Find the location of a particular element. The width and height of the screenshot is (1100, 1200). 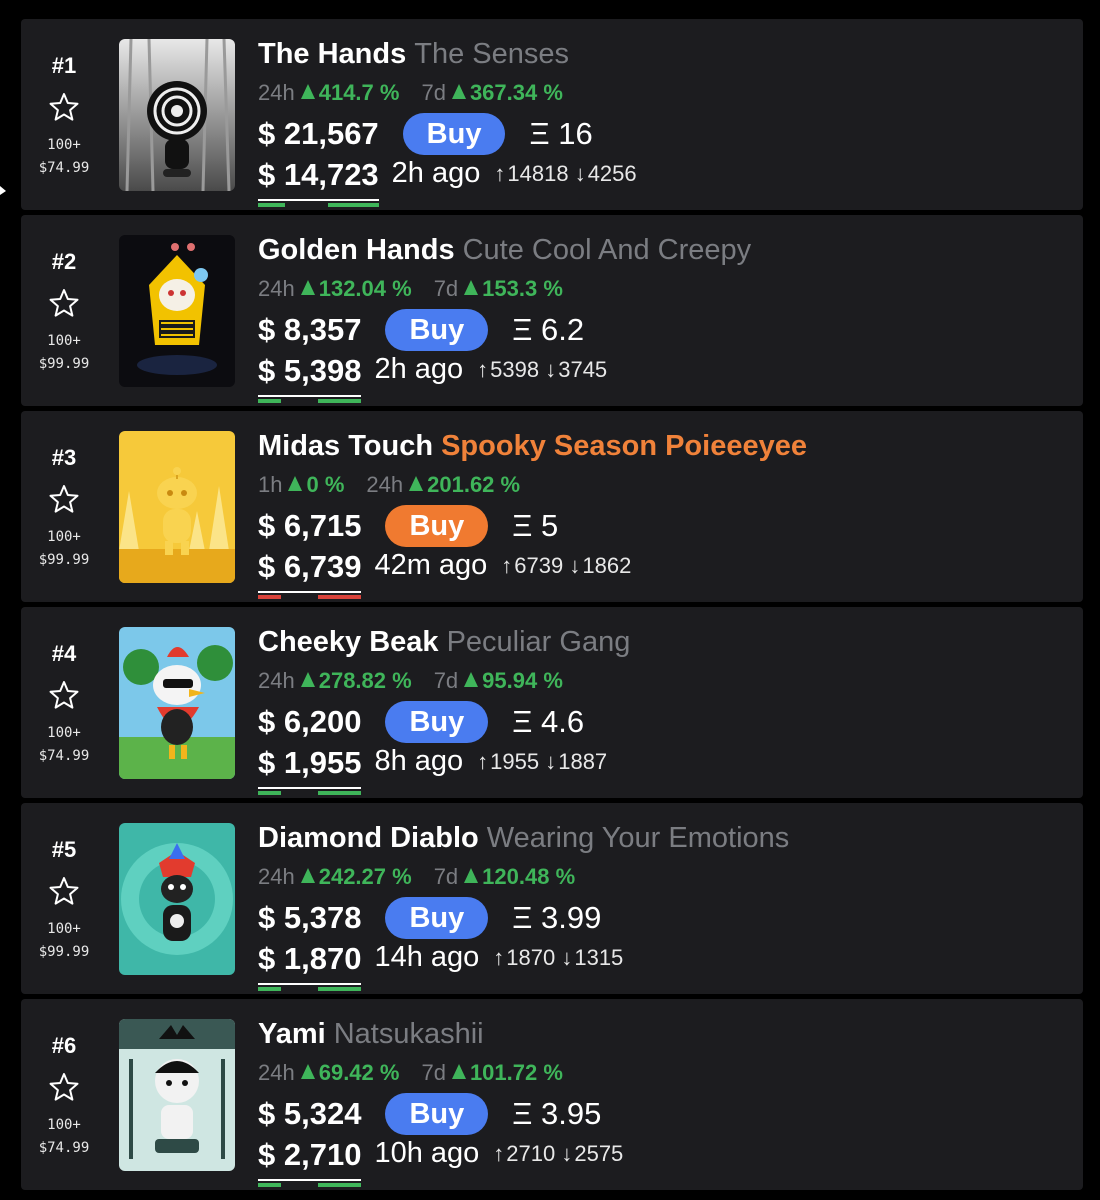

midas-touch-artwork is located at coordinates (177, 507).